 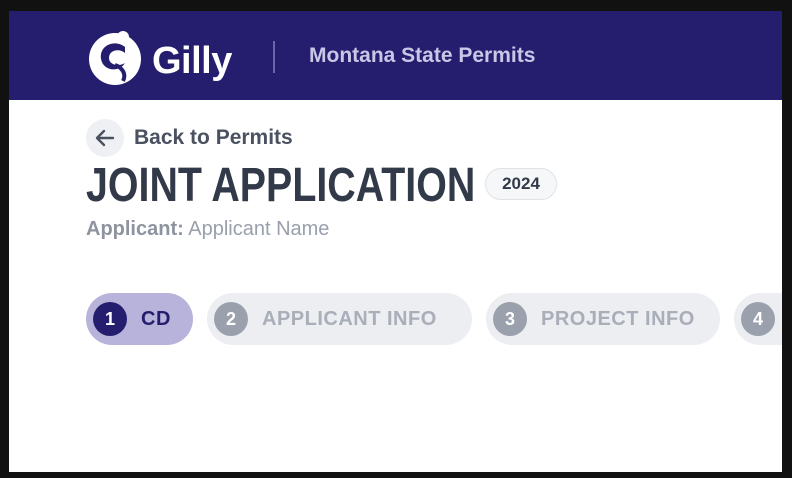 I want to click on applicant-line: Applicant: Applicant Name, so click(x=207, y=229).